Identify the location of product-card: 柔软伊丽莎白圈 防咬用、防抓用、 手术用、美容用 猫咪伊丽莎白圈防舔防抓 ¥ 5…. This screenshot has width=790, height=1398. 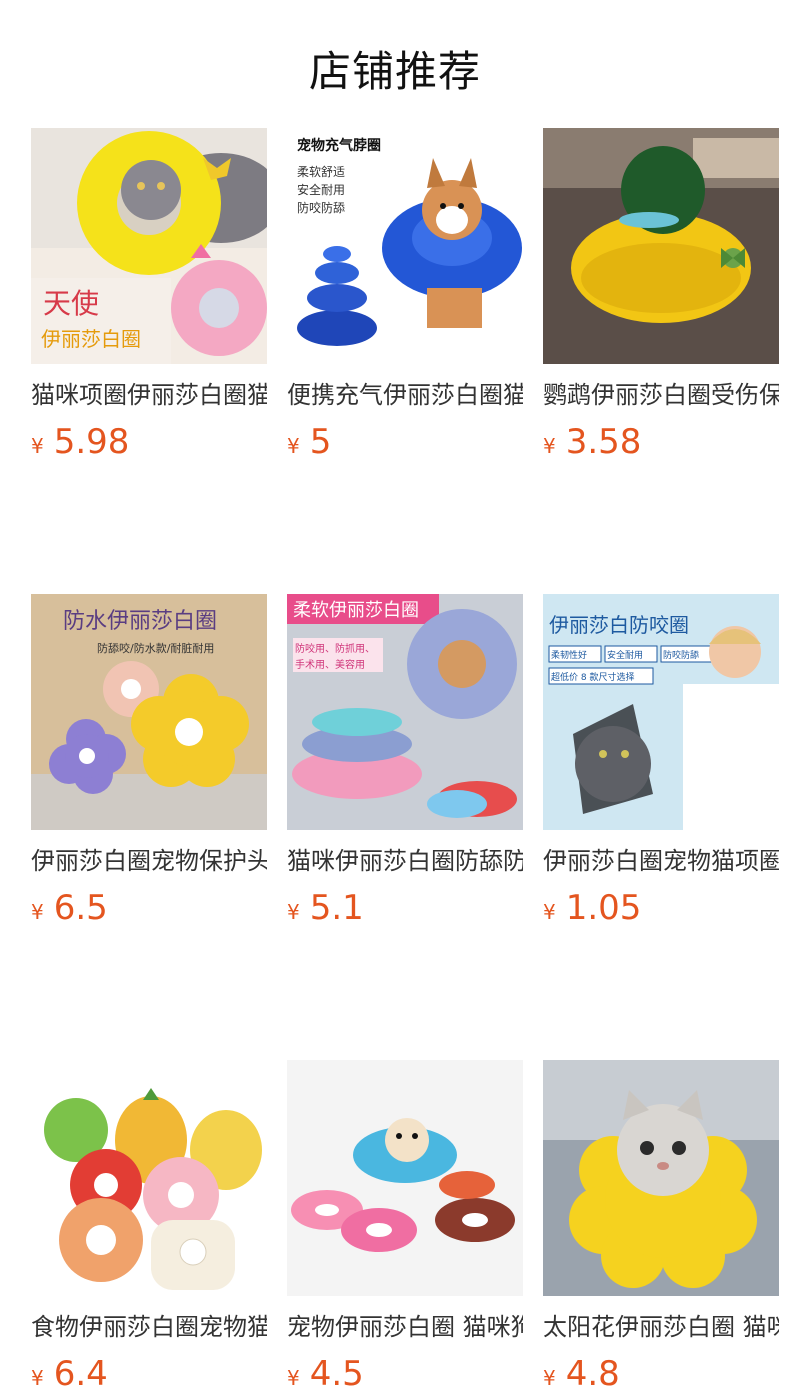
(405, 761).